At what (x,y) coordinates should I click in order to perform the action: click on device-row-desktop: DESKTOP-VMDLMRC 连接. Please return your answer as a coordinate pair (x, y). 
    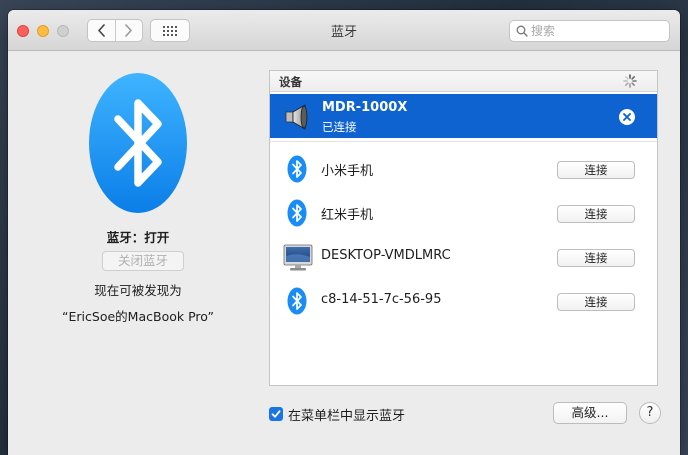
    Looking at the image, I should click on (463, 257).